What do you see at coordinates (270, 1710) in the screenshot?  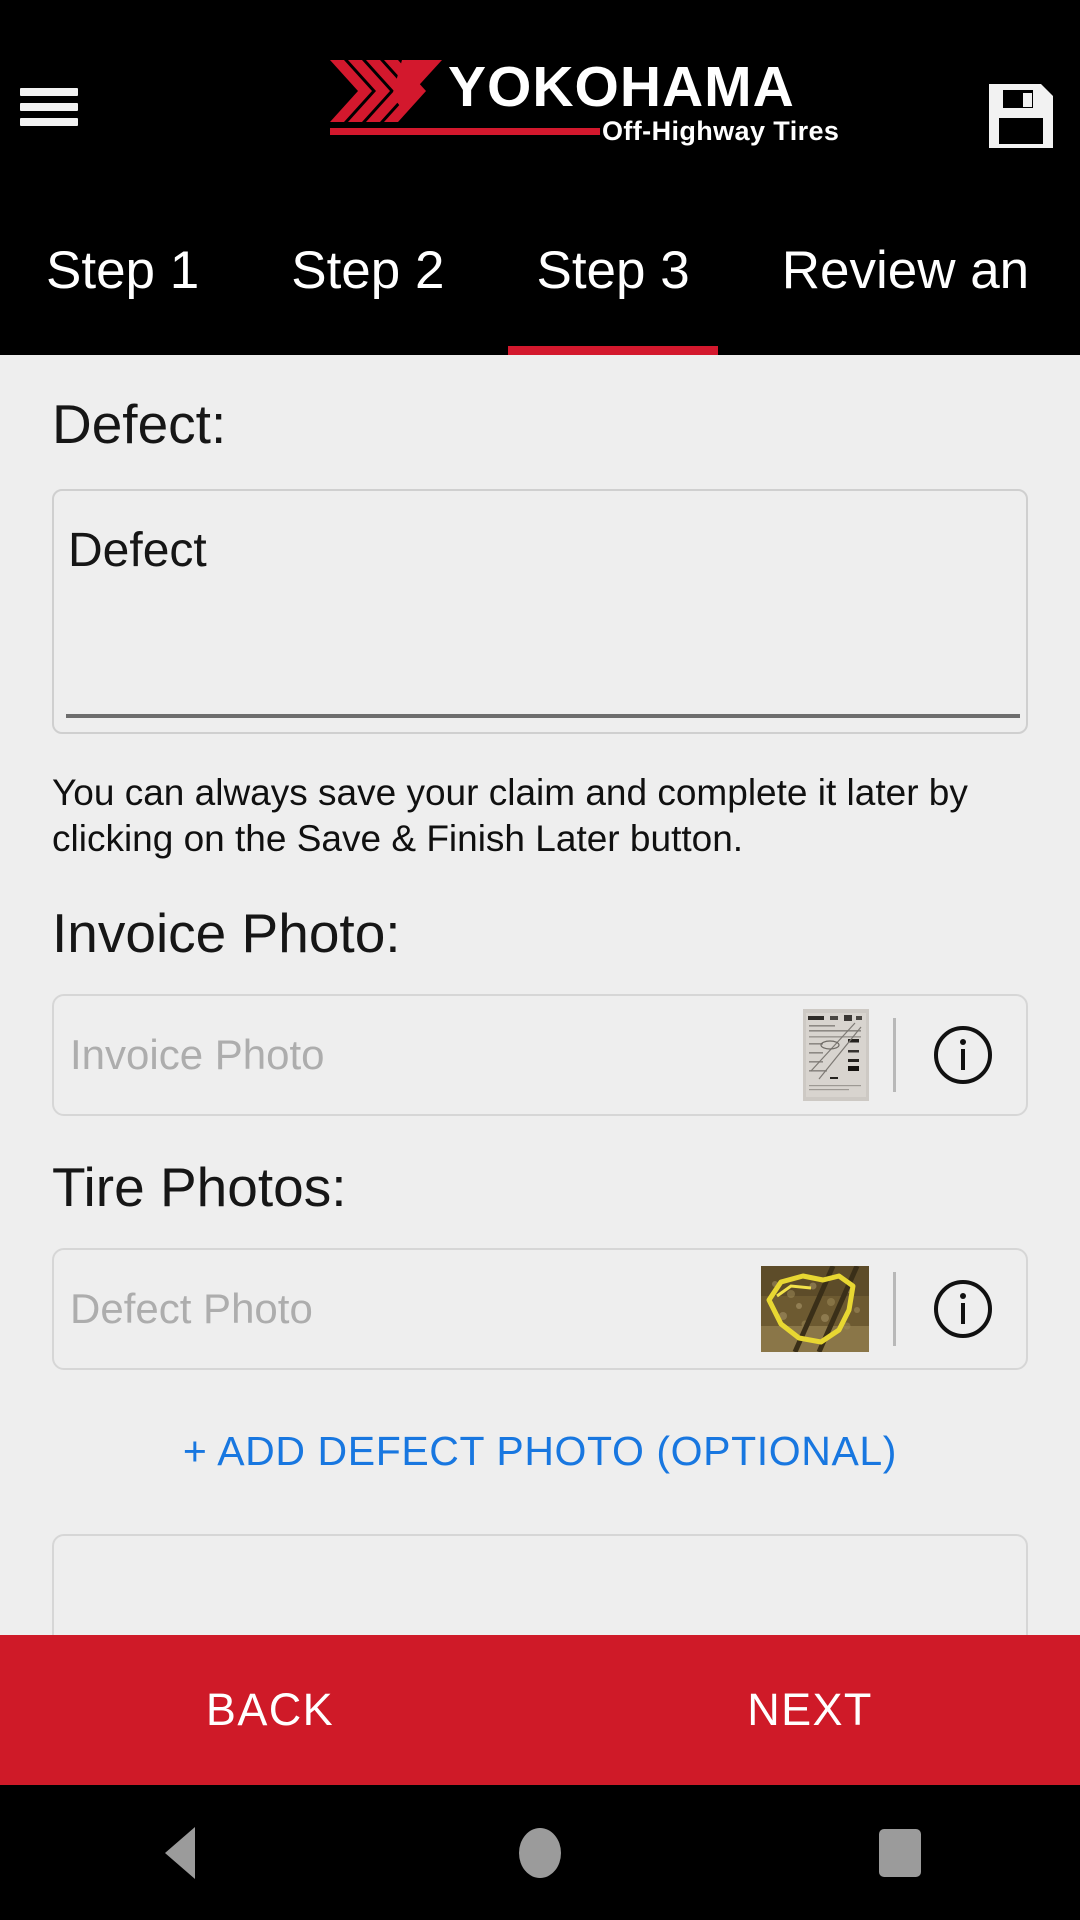 I see `back-button: BACK` at bounding box center [270, 1710].